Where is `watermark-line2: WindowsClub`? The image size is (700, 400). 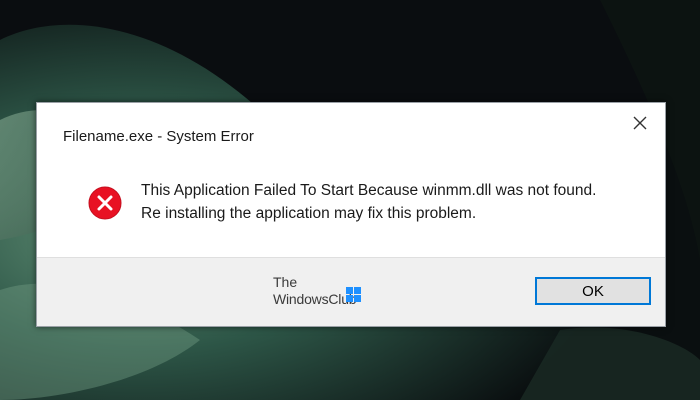 watermark-line2: WindowsClub is located at coordinates (315, 299).